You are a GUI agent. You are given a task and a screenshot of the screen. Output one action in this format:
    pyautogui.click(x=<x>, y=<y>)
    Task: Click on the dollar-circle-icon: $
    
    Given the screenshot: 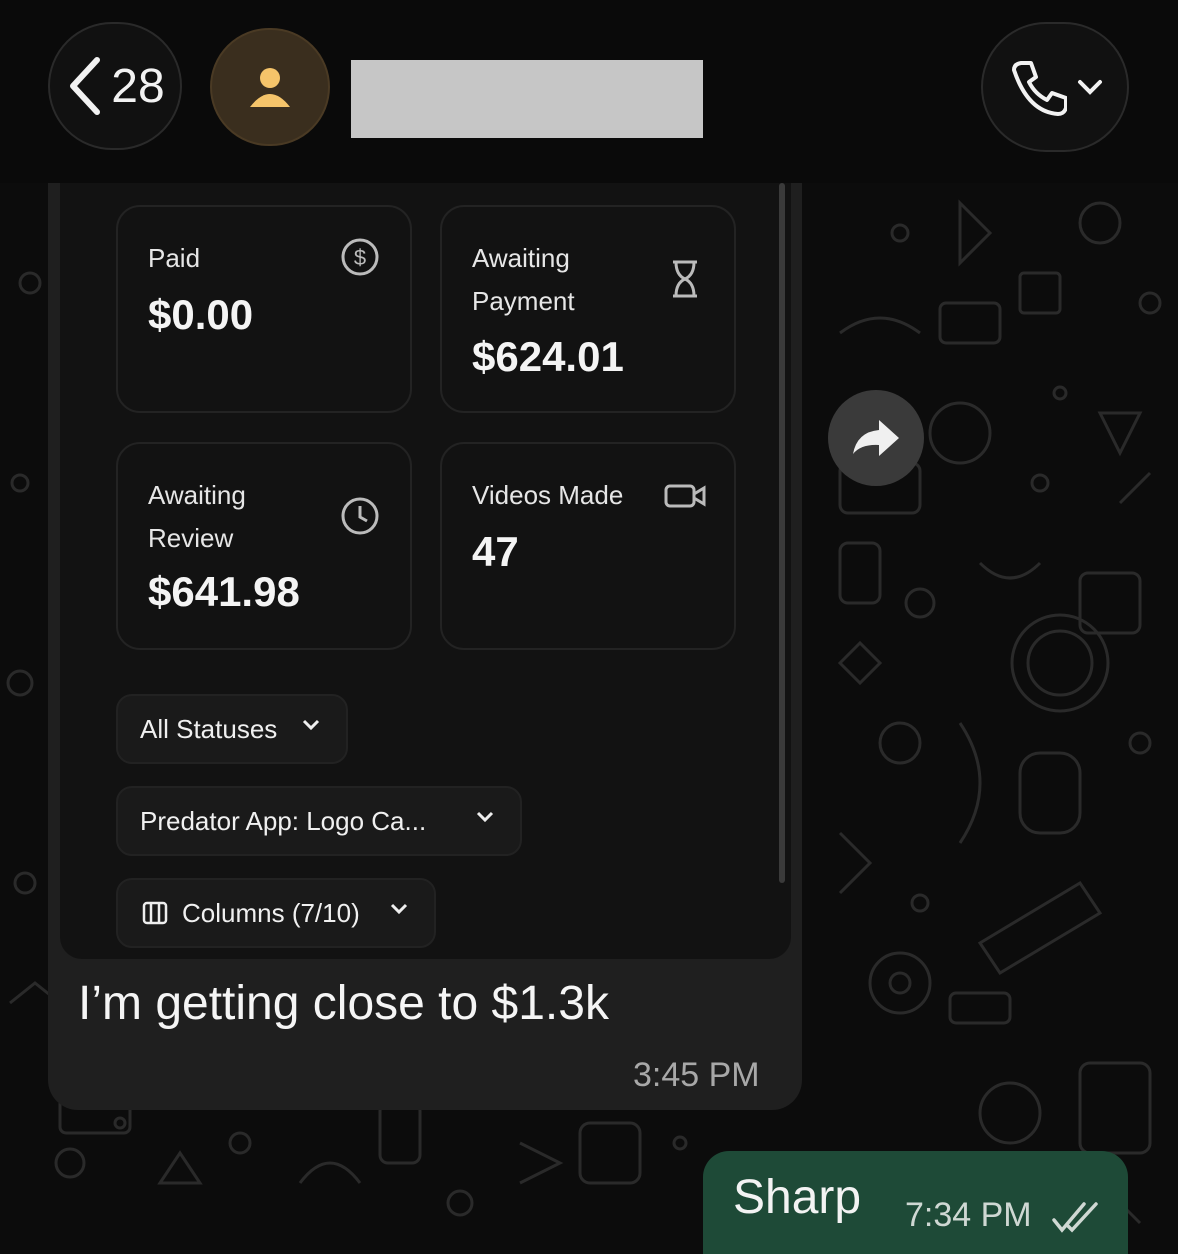 What is the action you would take?
    pyautogui.click(x=360, y=257)
    